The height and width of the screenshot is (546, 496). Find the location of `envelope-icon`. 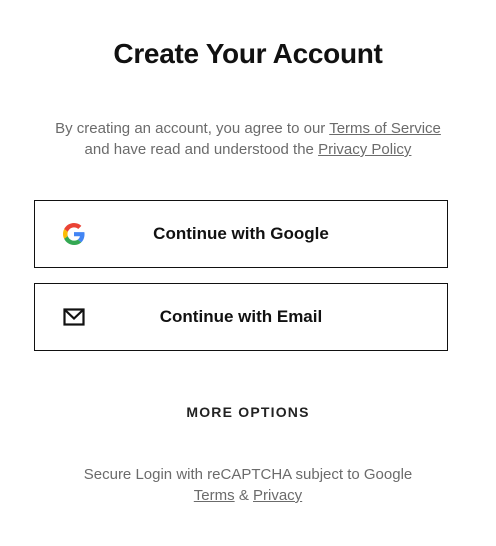

envelope-icon is located at coordinates (74, 317).